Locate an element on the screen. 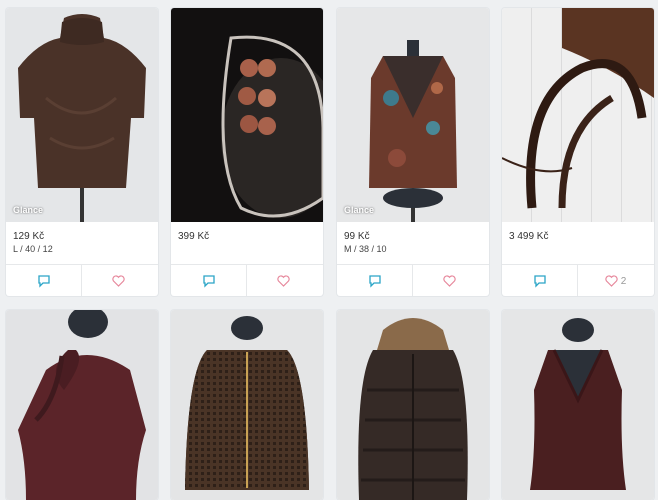  product-price: 99 Kč is located at coordinates (357, 236).